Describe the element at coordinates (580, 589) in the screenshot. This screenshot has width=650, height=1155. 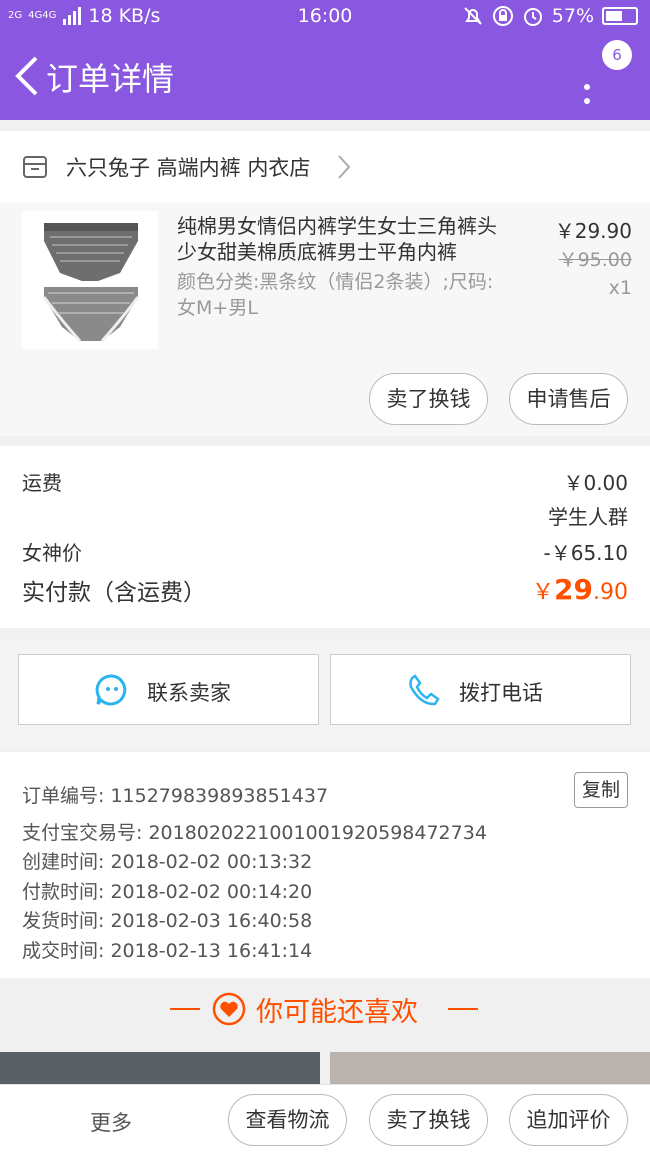
I see `paid-value: ￥29.90` at that location.